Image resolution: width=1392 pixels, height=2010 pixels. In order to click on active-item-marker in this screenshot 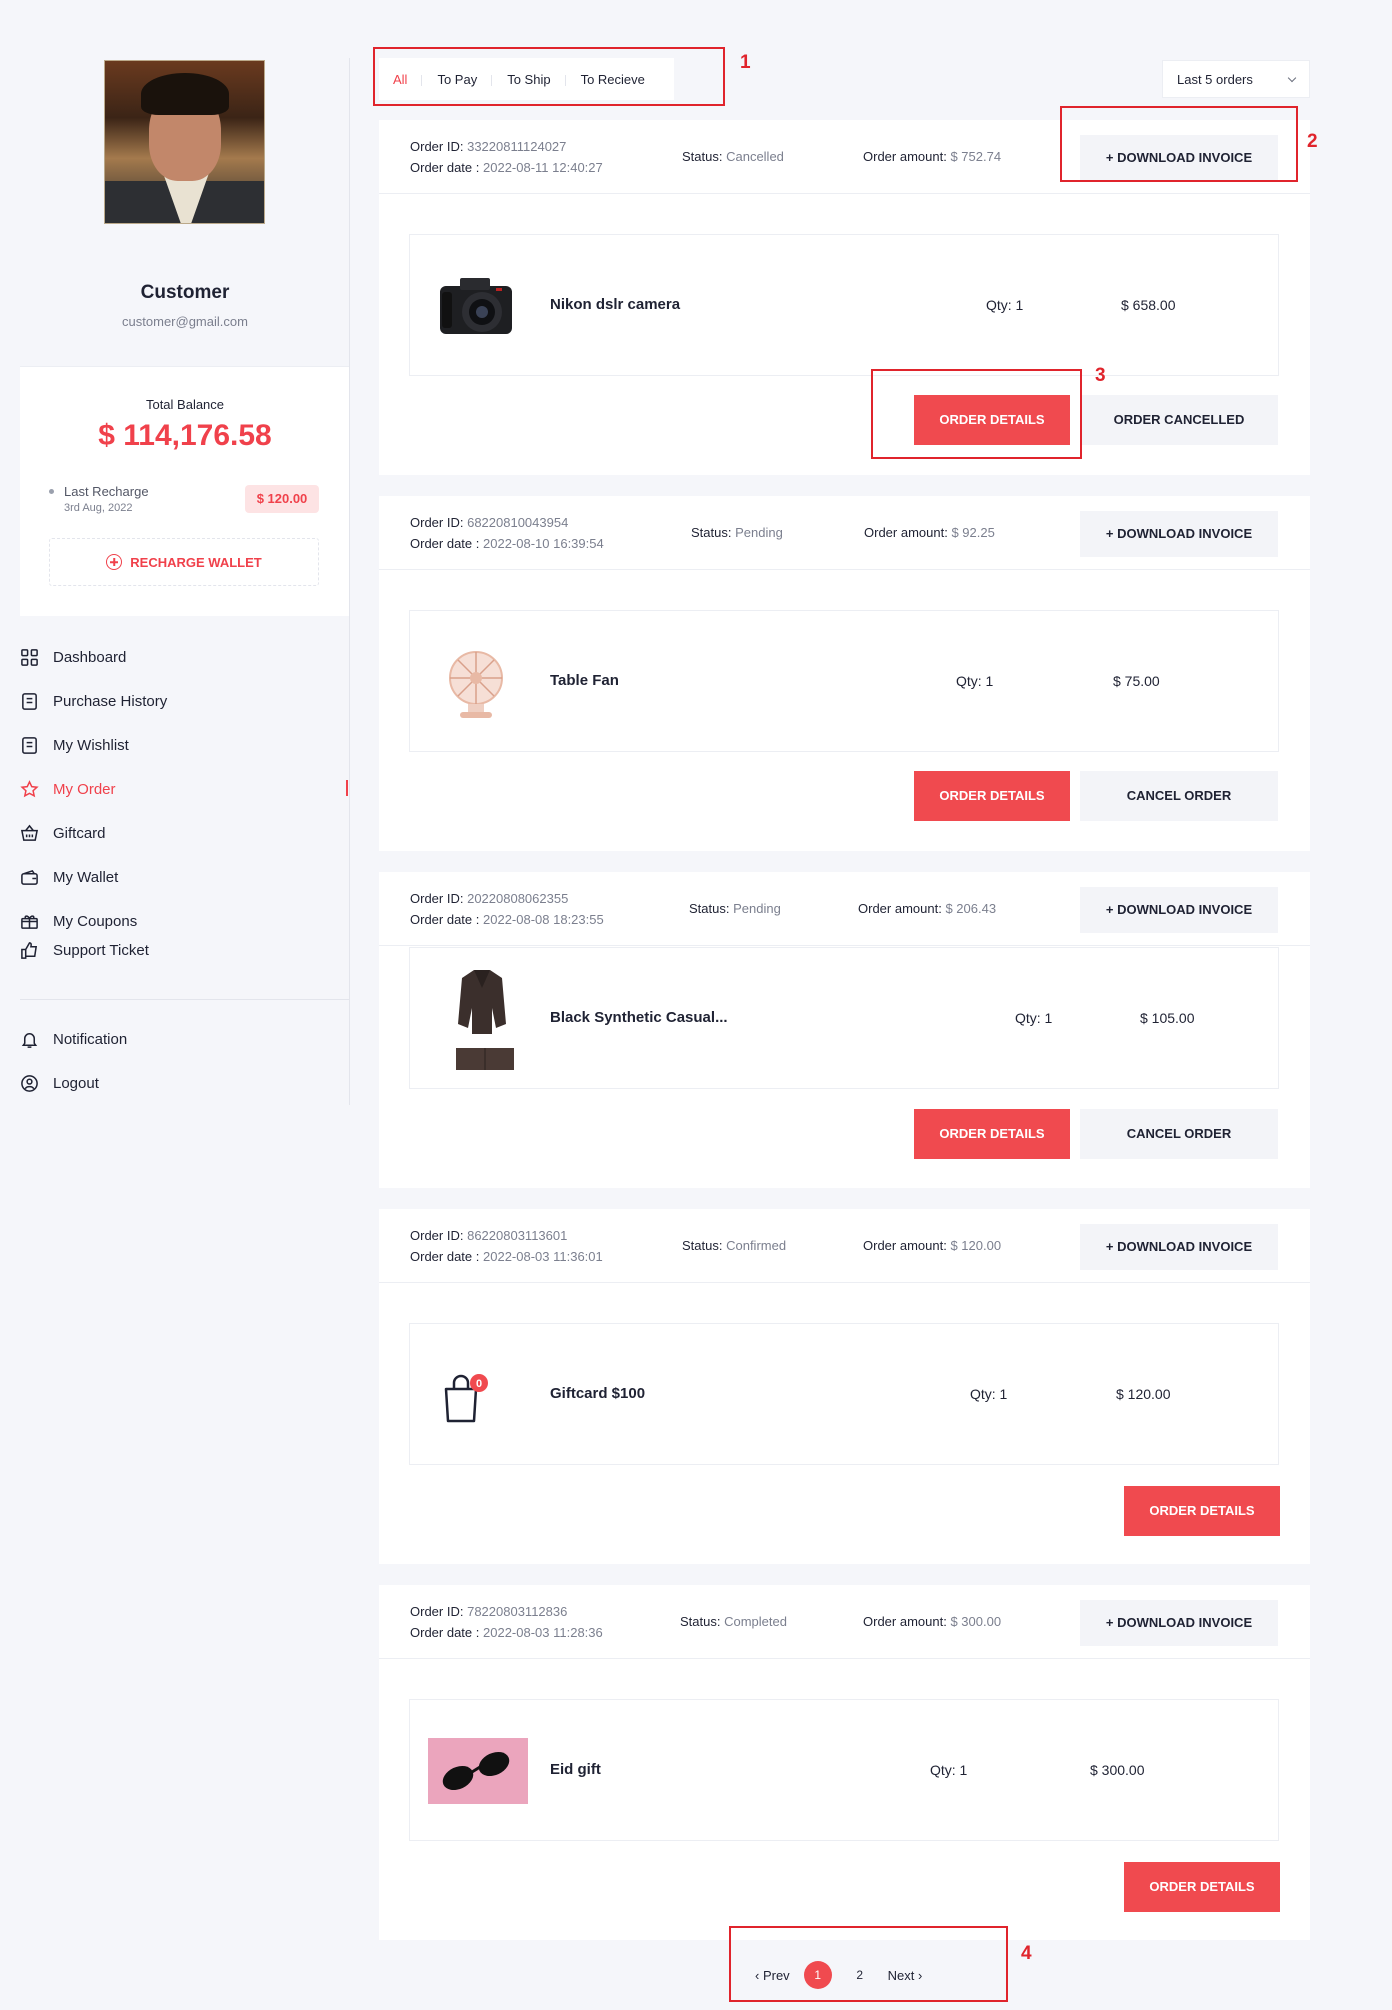, I will do `click(347, 788)`.